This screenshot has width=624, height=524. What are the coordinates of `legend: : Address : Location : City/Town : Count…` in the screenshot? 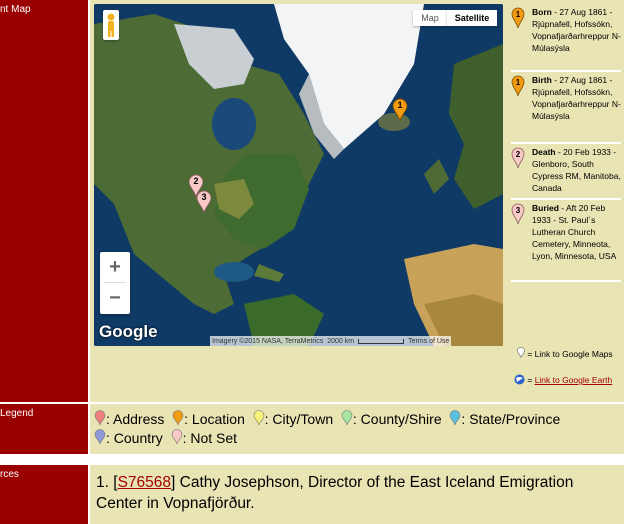 It's located at (357, 429).